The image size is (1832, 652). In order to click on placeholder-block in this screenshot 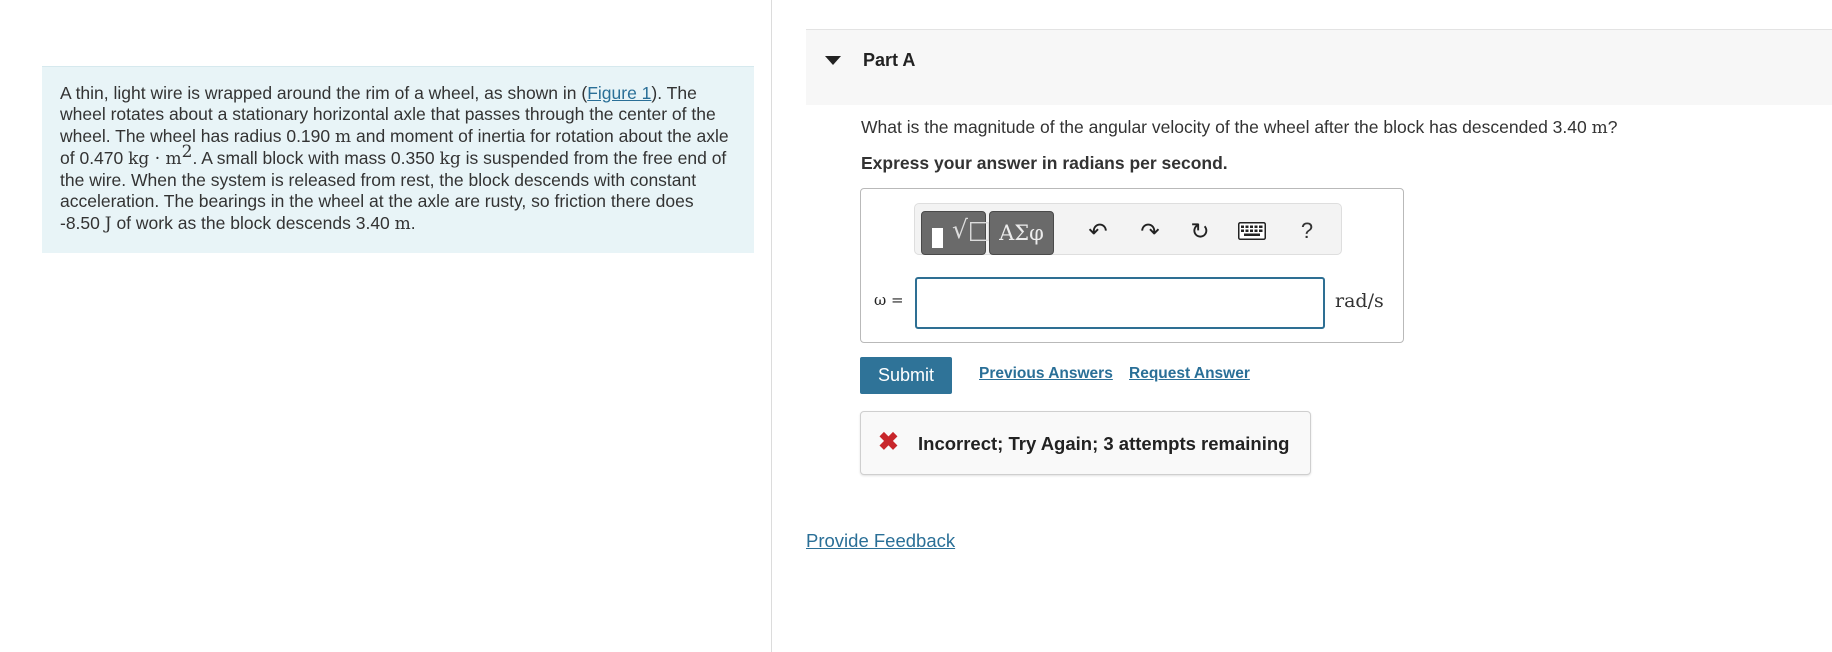, I will do `click(937, 238)`.